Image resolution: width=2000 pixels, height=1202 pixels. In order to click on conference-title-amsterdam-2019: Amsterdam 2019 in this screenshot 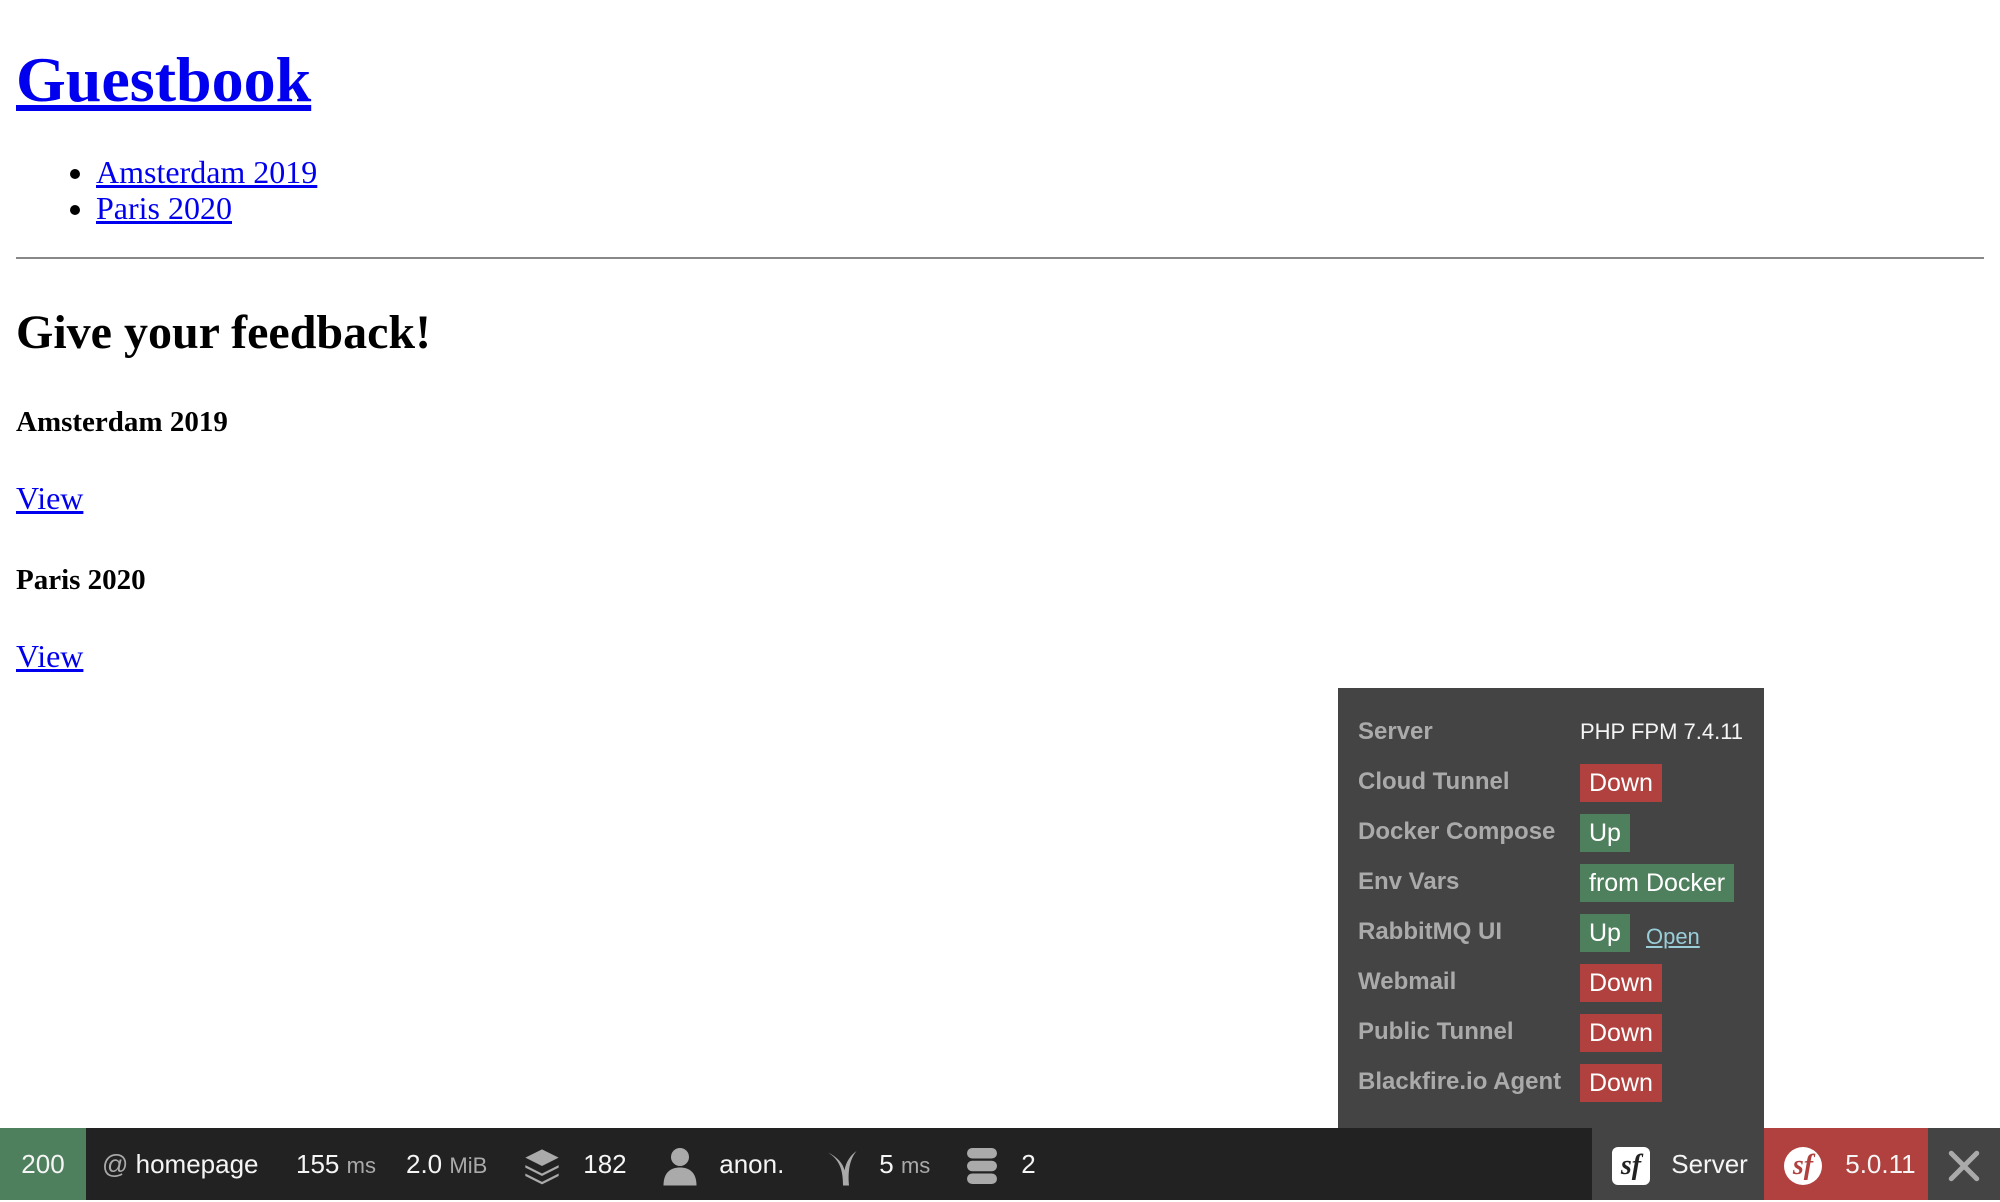, I will do `click(122, 422)`.